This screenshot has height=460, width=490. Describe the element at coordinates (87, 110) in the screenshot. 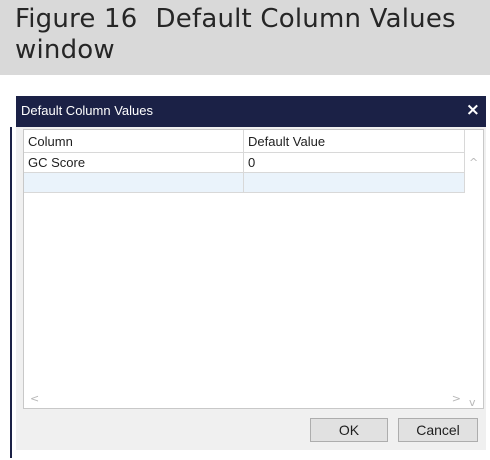

I see `window-title: Default Column Values` at that location.